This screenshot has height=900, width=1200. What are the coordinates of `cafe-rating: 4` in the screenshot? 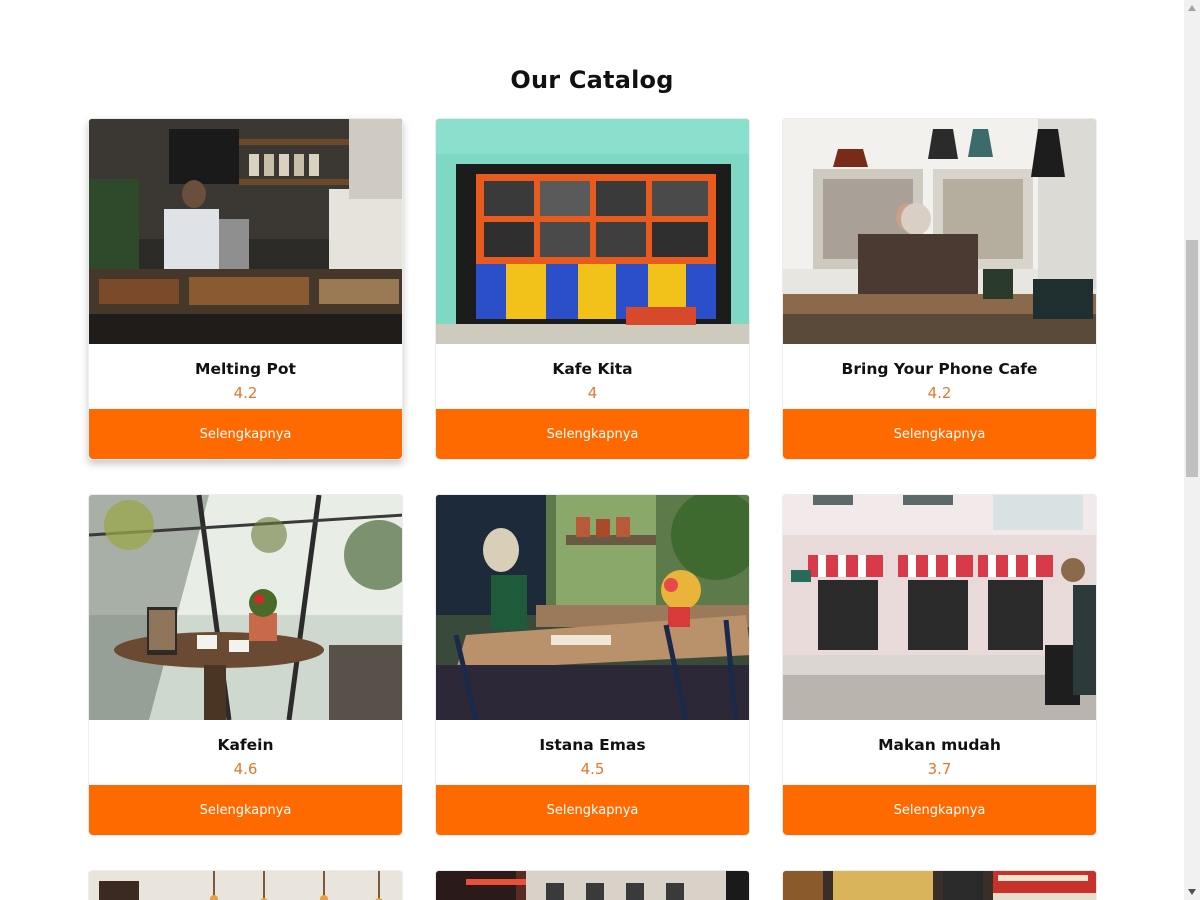 It's located at (592, 393).